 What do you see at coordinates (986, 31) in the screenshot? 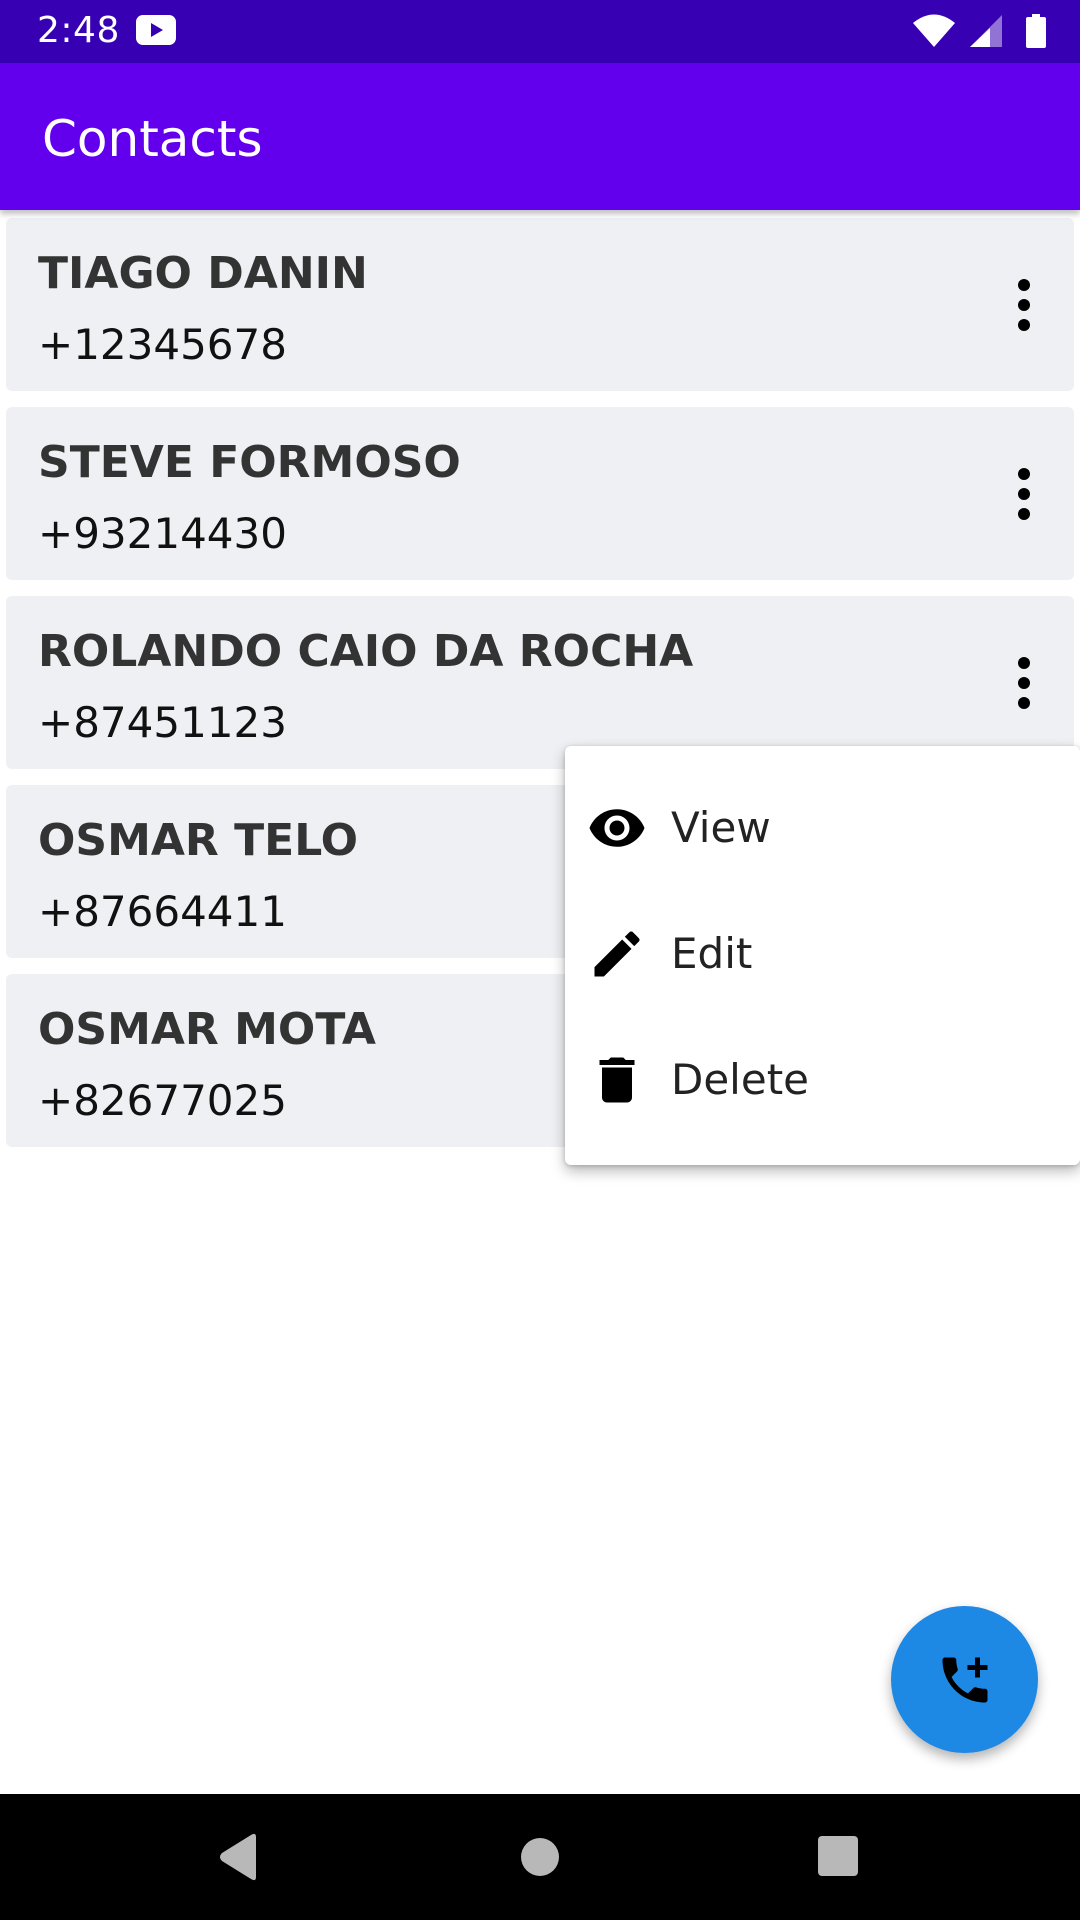
I see `signal-icon` at bounding box center [986, 31].